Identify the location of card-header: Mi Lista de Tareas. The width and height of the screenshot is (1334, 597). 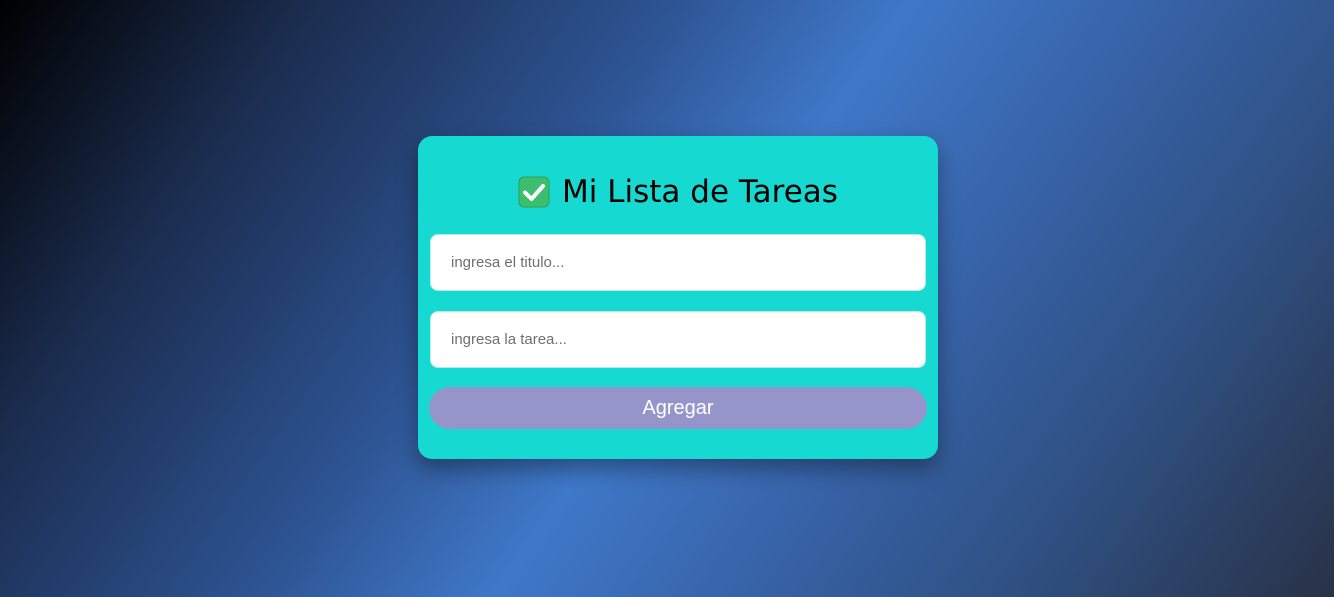
(678, 192).